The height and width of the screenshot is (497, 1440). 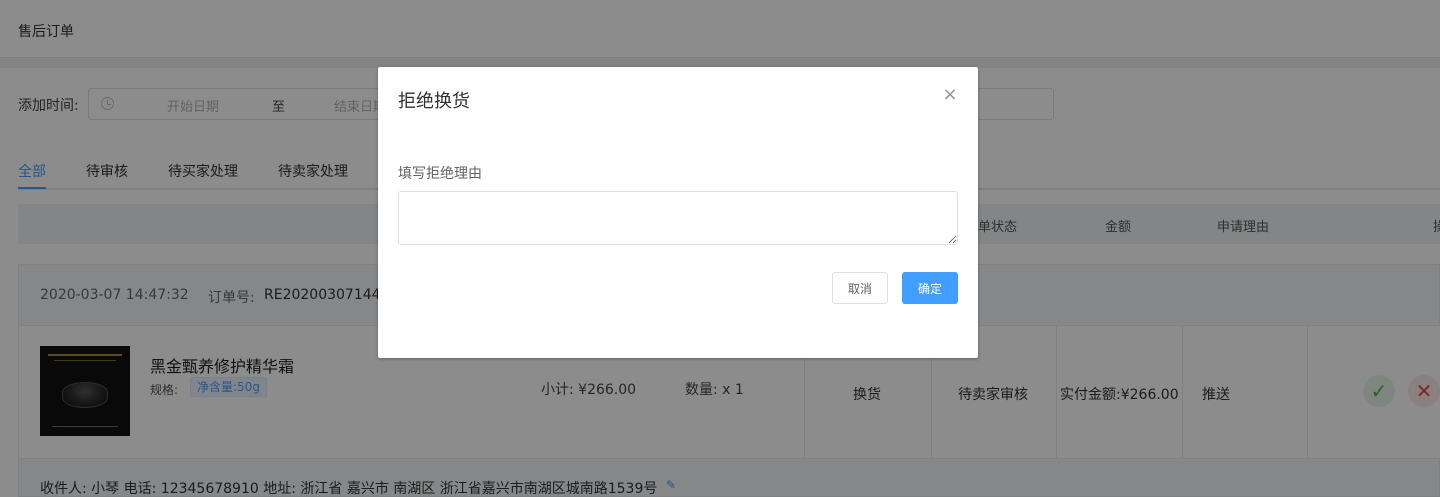 What do you see at coordinates (440, 174) in the screenshot?
I see `reason-field-label: 填写拒绝理由` at bounding box center [440, 174].